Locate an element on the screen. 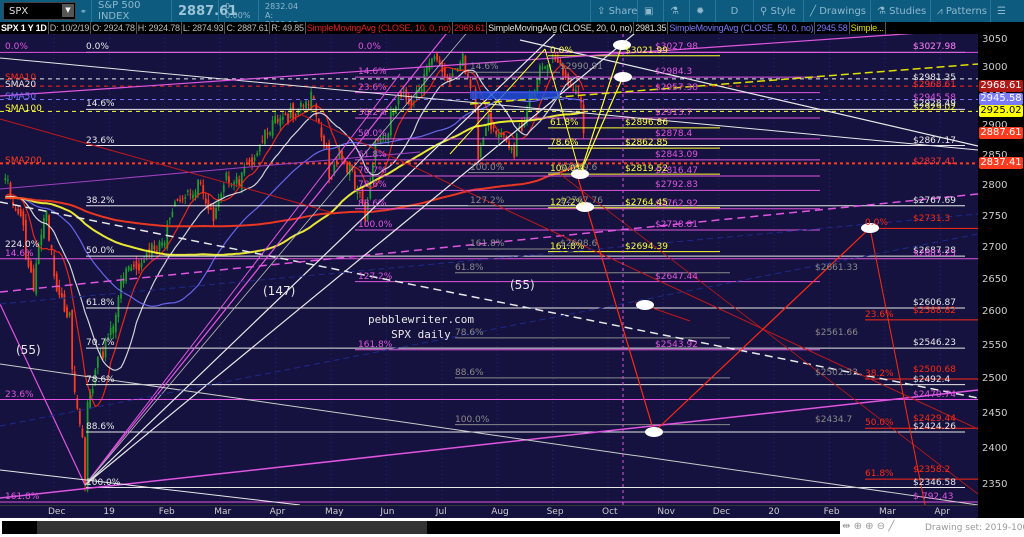 Image resolution: width=1024 pixels, height=537 pixels. period-button: D is located at coordinates (735, 11).